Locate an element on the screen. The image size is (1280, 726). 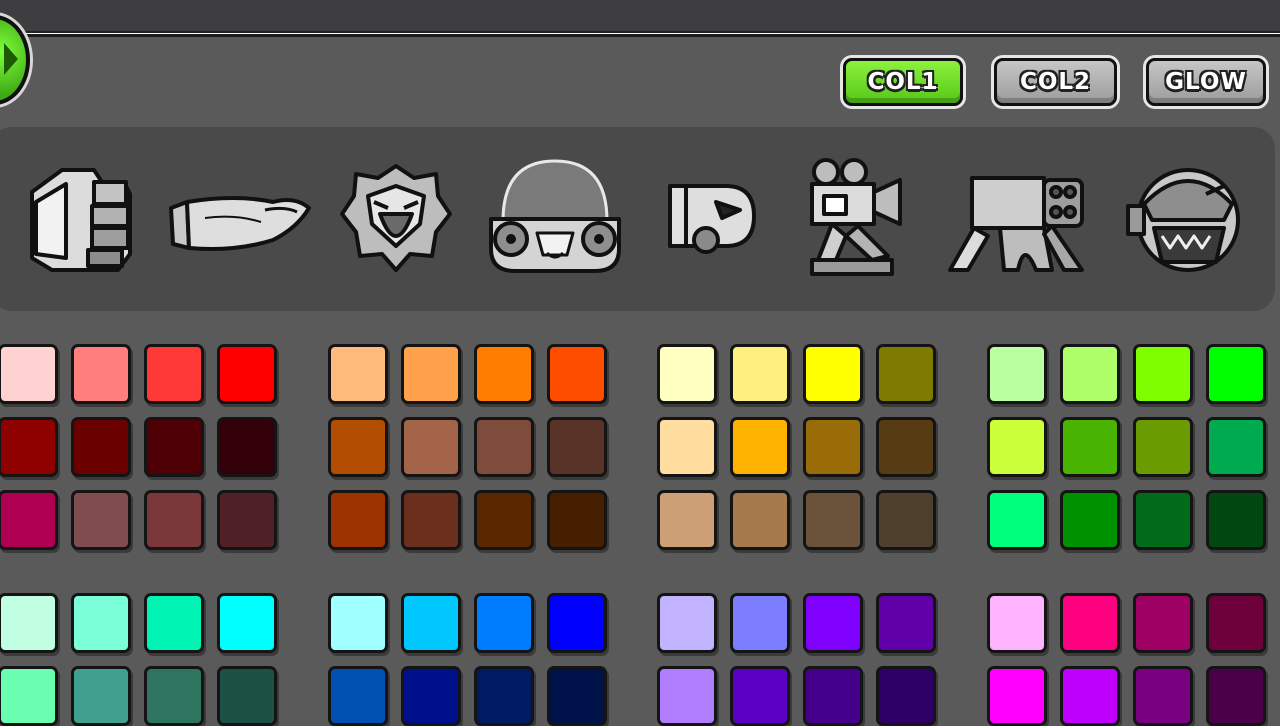
dome-face-icon is located at coordinates (555, 216).